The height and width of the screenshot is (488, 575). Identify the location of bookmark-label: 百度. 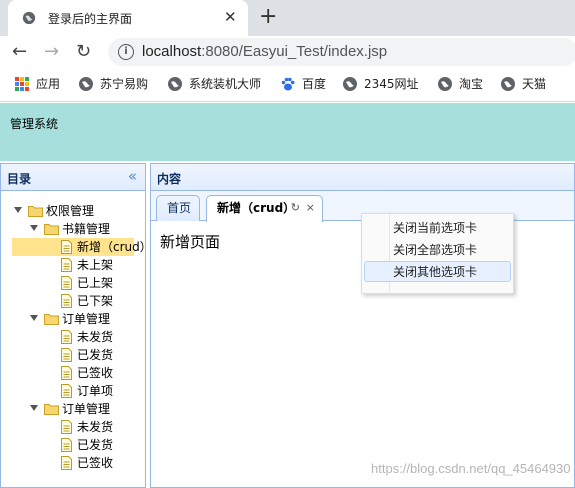
(314, 84).